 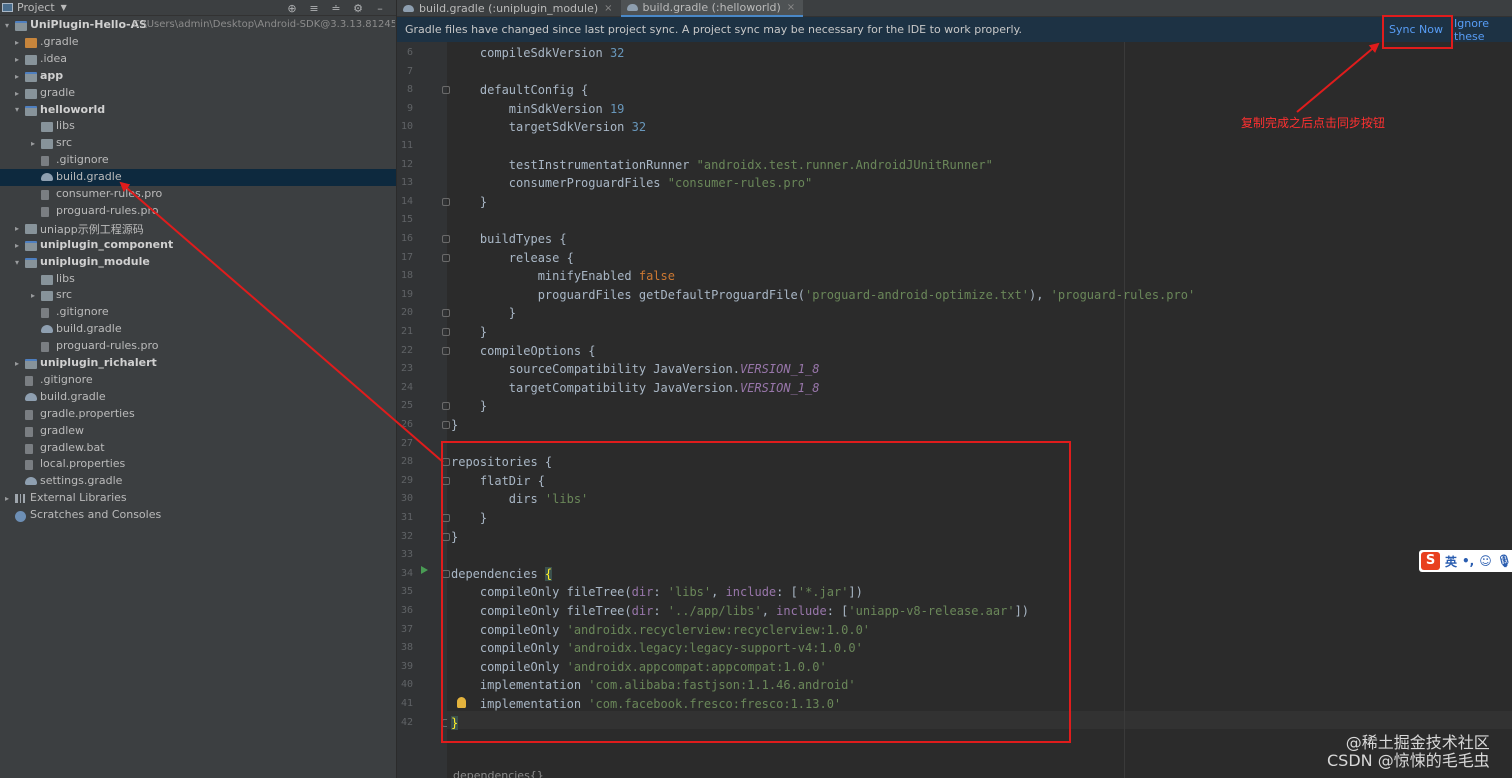 I want to click on line-number: 7, so click(x=409, y=71).